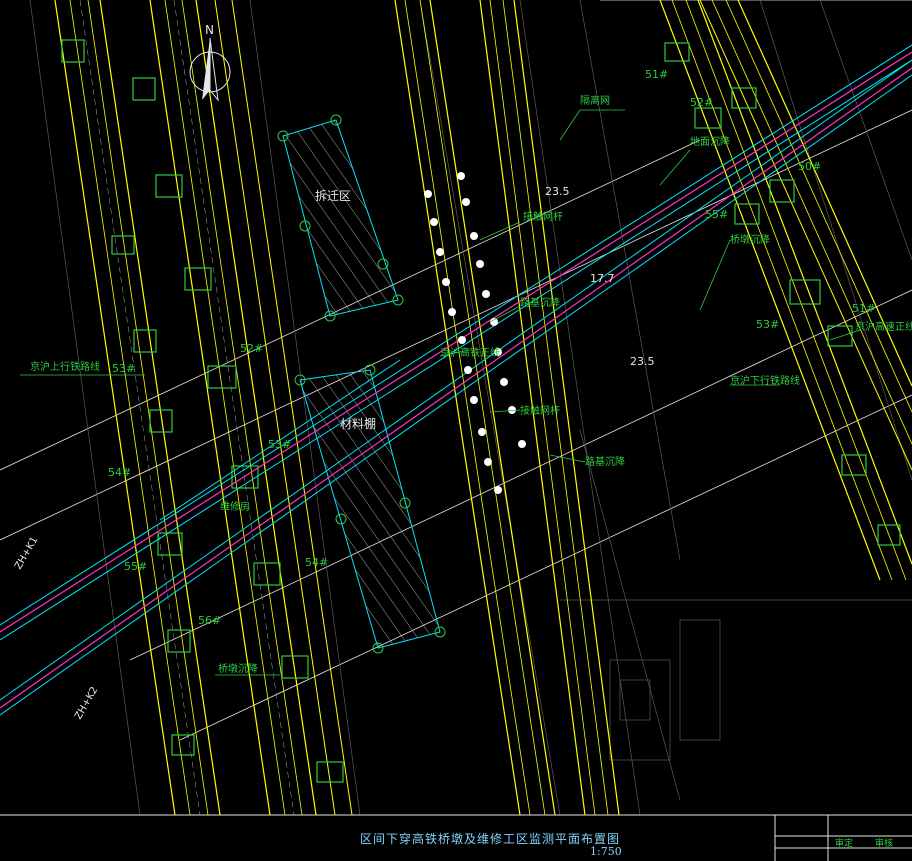 This screenshot has width=912, height=861. What do you see at coordinates (540, 410) in the screenshot?
I see `annotation-ann5: 接触网杆` at bounding box center [540, 410].